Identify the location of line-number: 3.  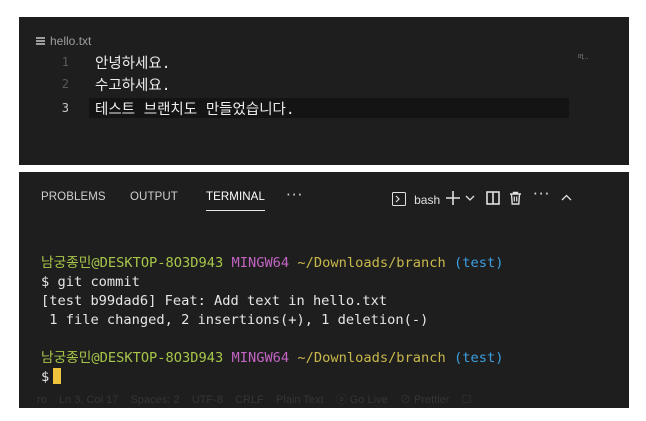
(65, 108).